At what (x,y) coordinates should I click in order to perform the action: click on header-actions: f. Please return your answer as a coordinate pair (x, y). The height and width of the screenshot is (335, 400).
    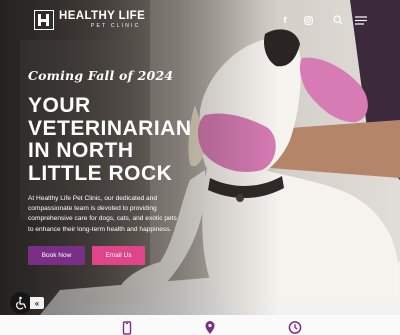
    Looking at the image, I should click on (323, 20).